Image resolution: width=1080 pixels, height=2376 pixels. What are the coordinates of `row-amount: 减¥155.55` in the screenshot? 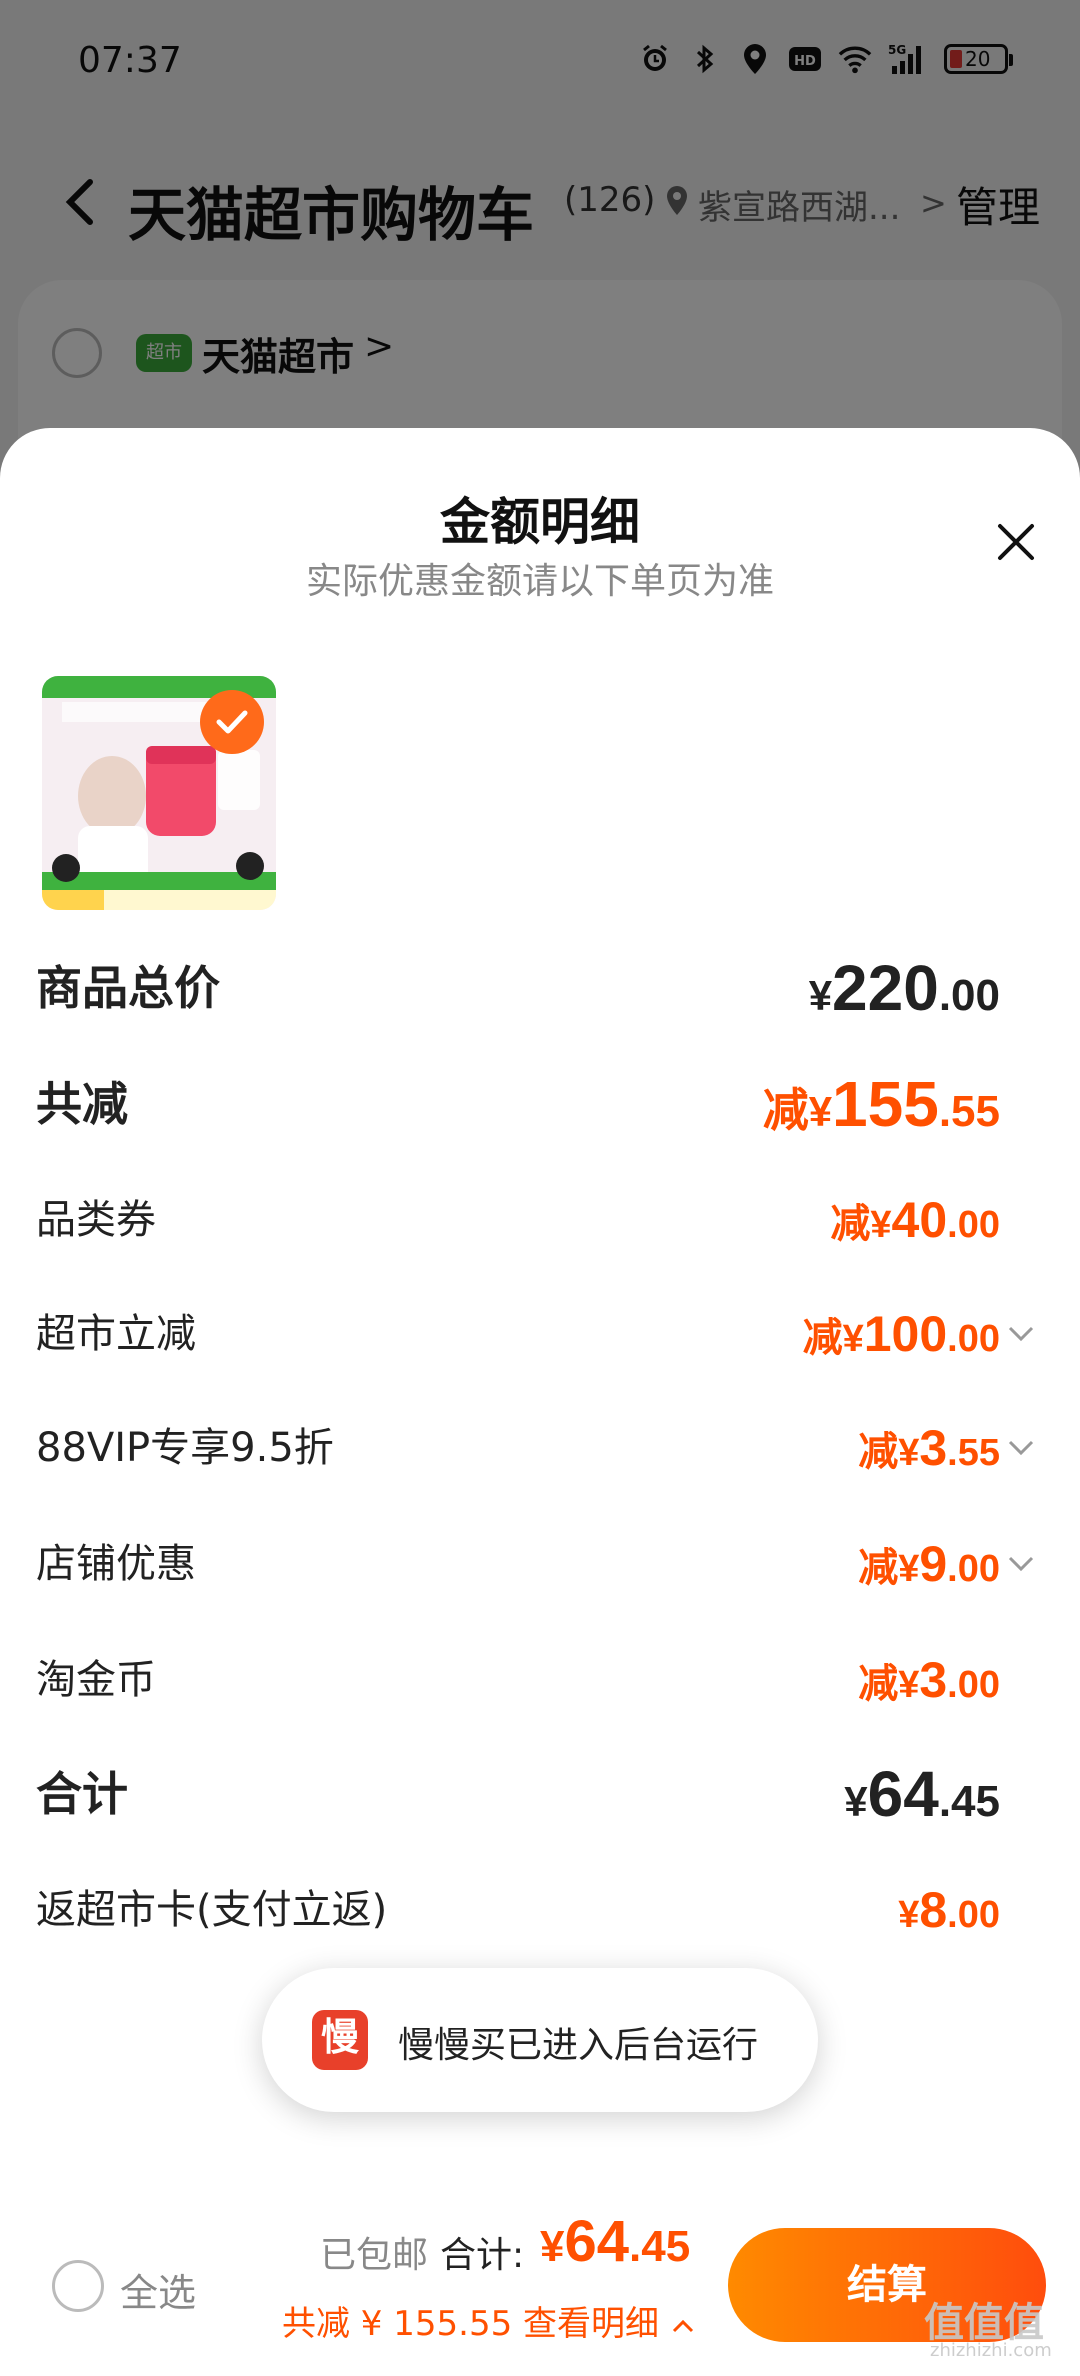 It's located at (881, 1104).